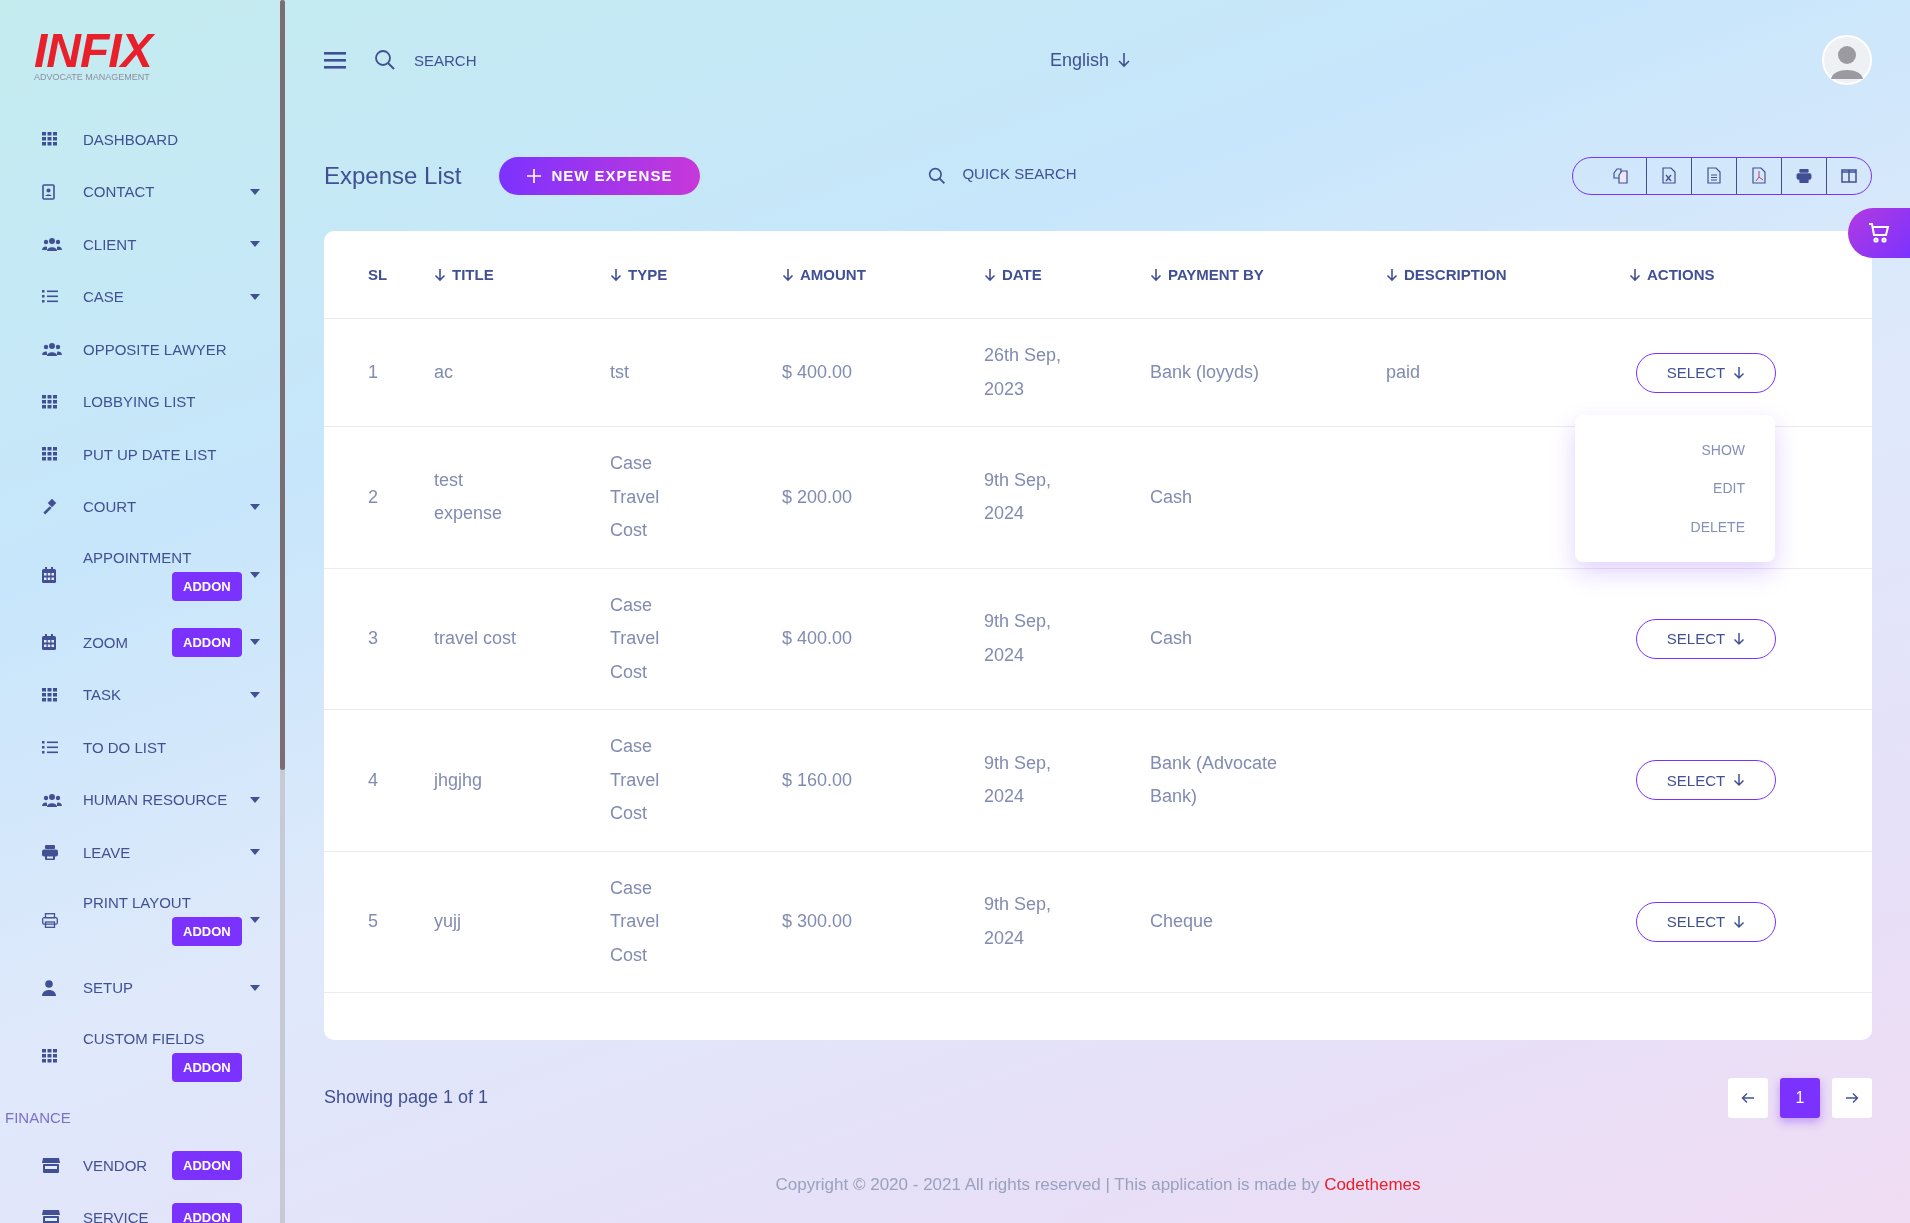  Describe the element at coordinates (1205, 372) in the screenshot. I see `table-cell-text: Bank (loyyds)` at that location.